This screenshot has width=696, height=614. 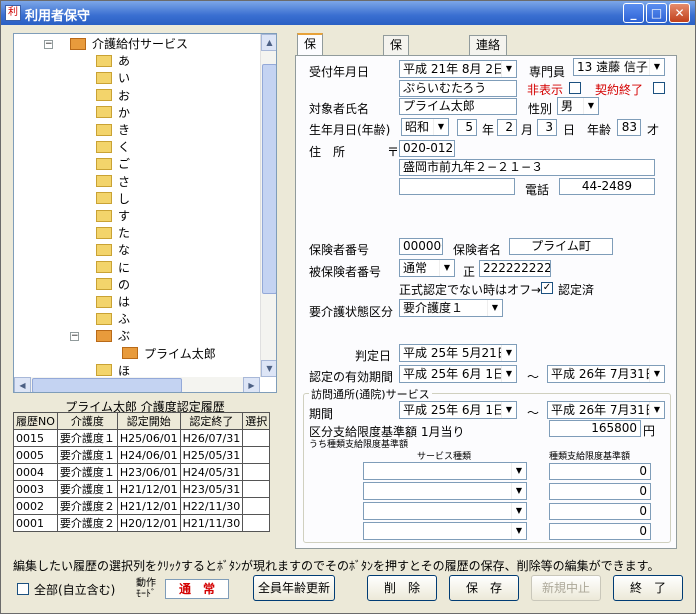 What do you see at coordinates (142, 489) in the screenshot?
I see `history-row: 0003 要介護度１ H21/12/01 H23/05/31` at bounding box center [142, 489].